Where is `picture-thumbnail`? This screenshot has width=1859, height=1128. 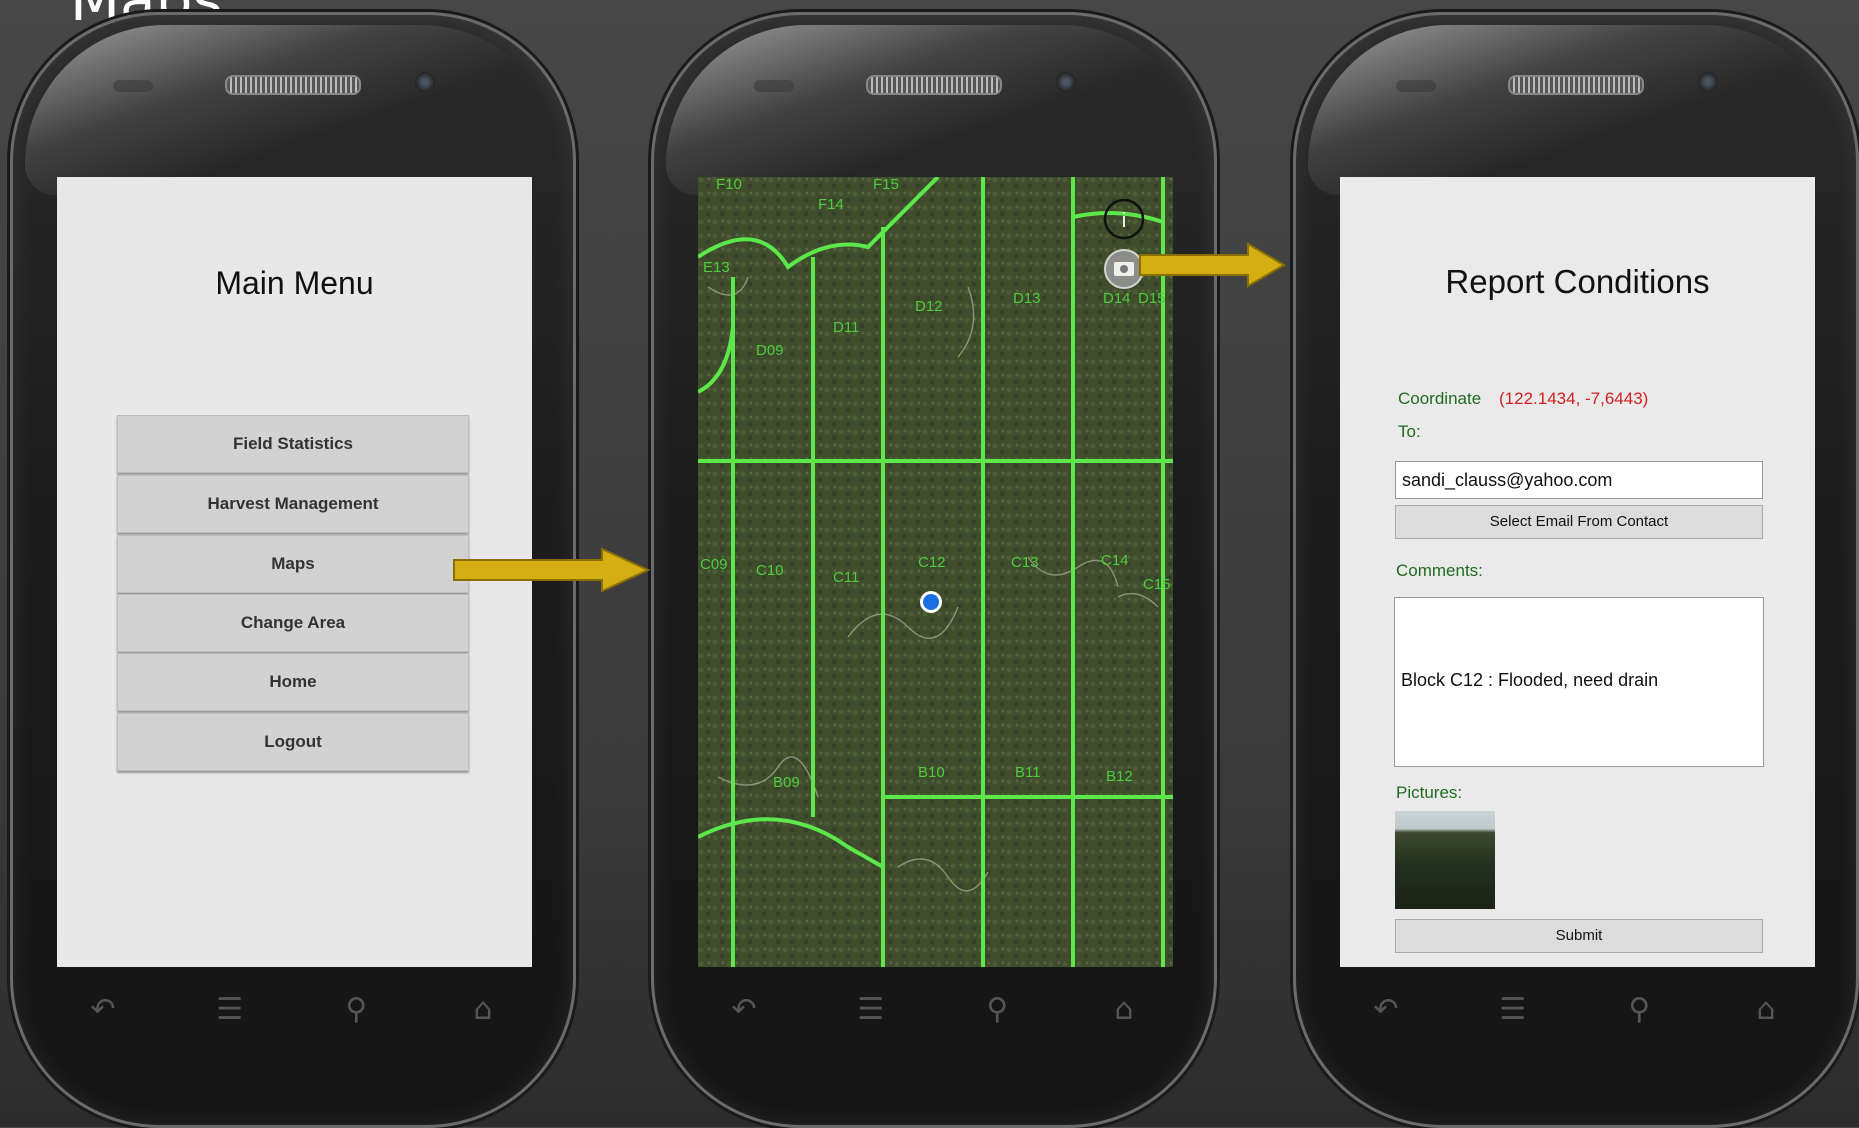 picture-thumbnail is located at coordinates (1445, 860).